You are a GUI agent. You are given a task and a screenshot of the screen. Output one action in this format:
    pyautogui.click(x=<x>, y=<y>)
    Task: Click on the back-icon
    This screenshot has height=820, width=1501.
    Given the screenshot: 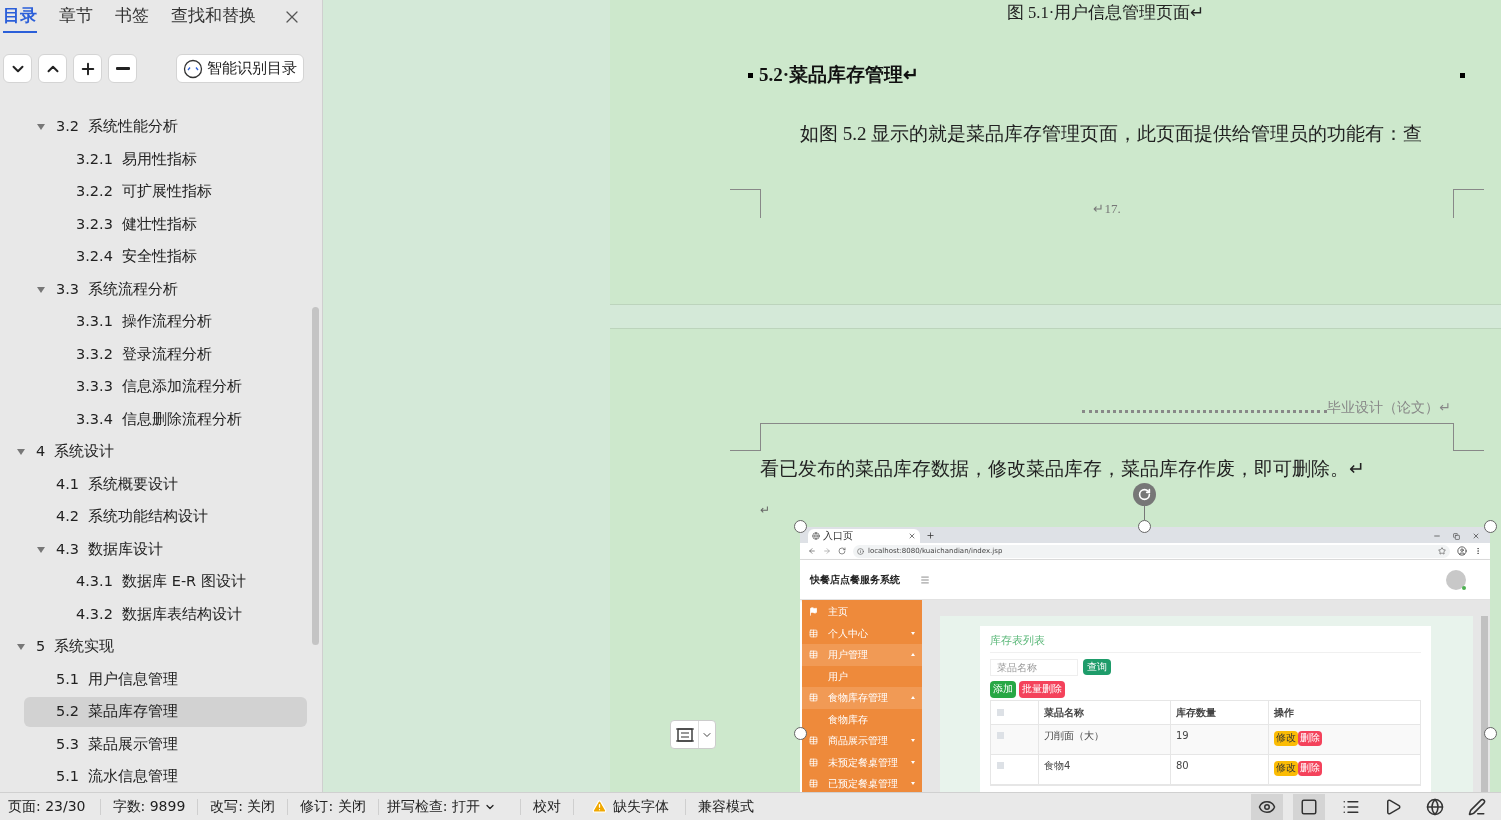 What is the action you would take?
    pyautogui.click(x=812, y=551)
    